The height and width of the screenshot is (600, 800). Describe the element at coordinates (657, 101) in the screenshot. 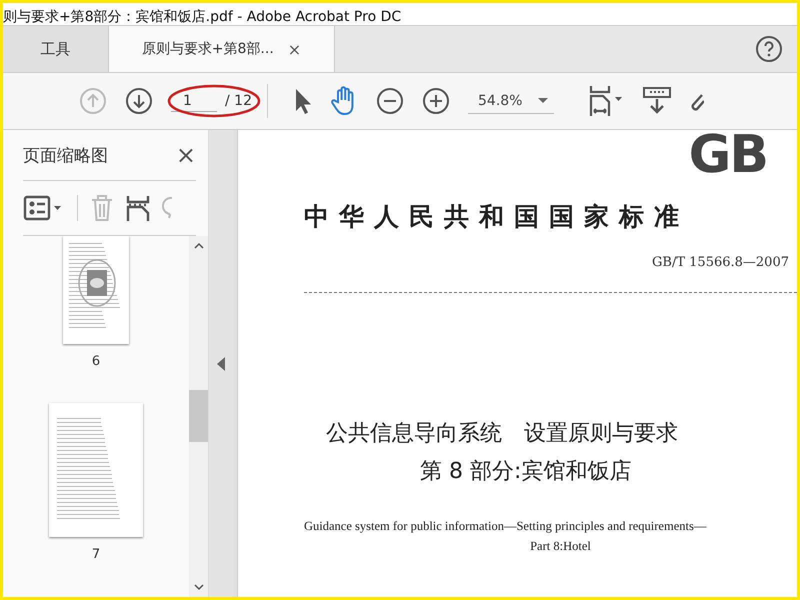

I see `keyboard-icon` at that location.